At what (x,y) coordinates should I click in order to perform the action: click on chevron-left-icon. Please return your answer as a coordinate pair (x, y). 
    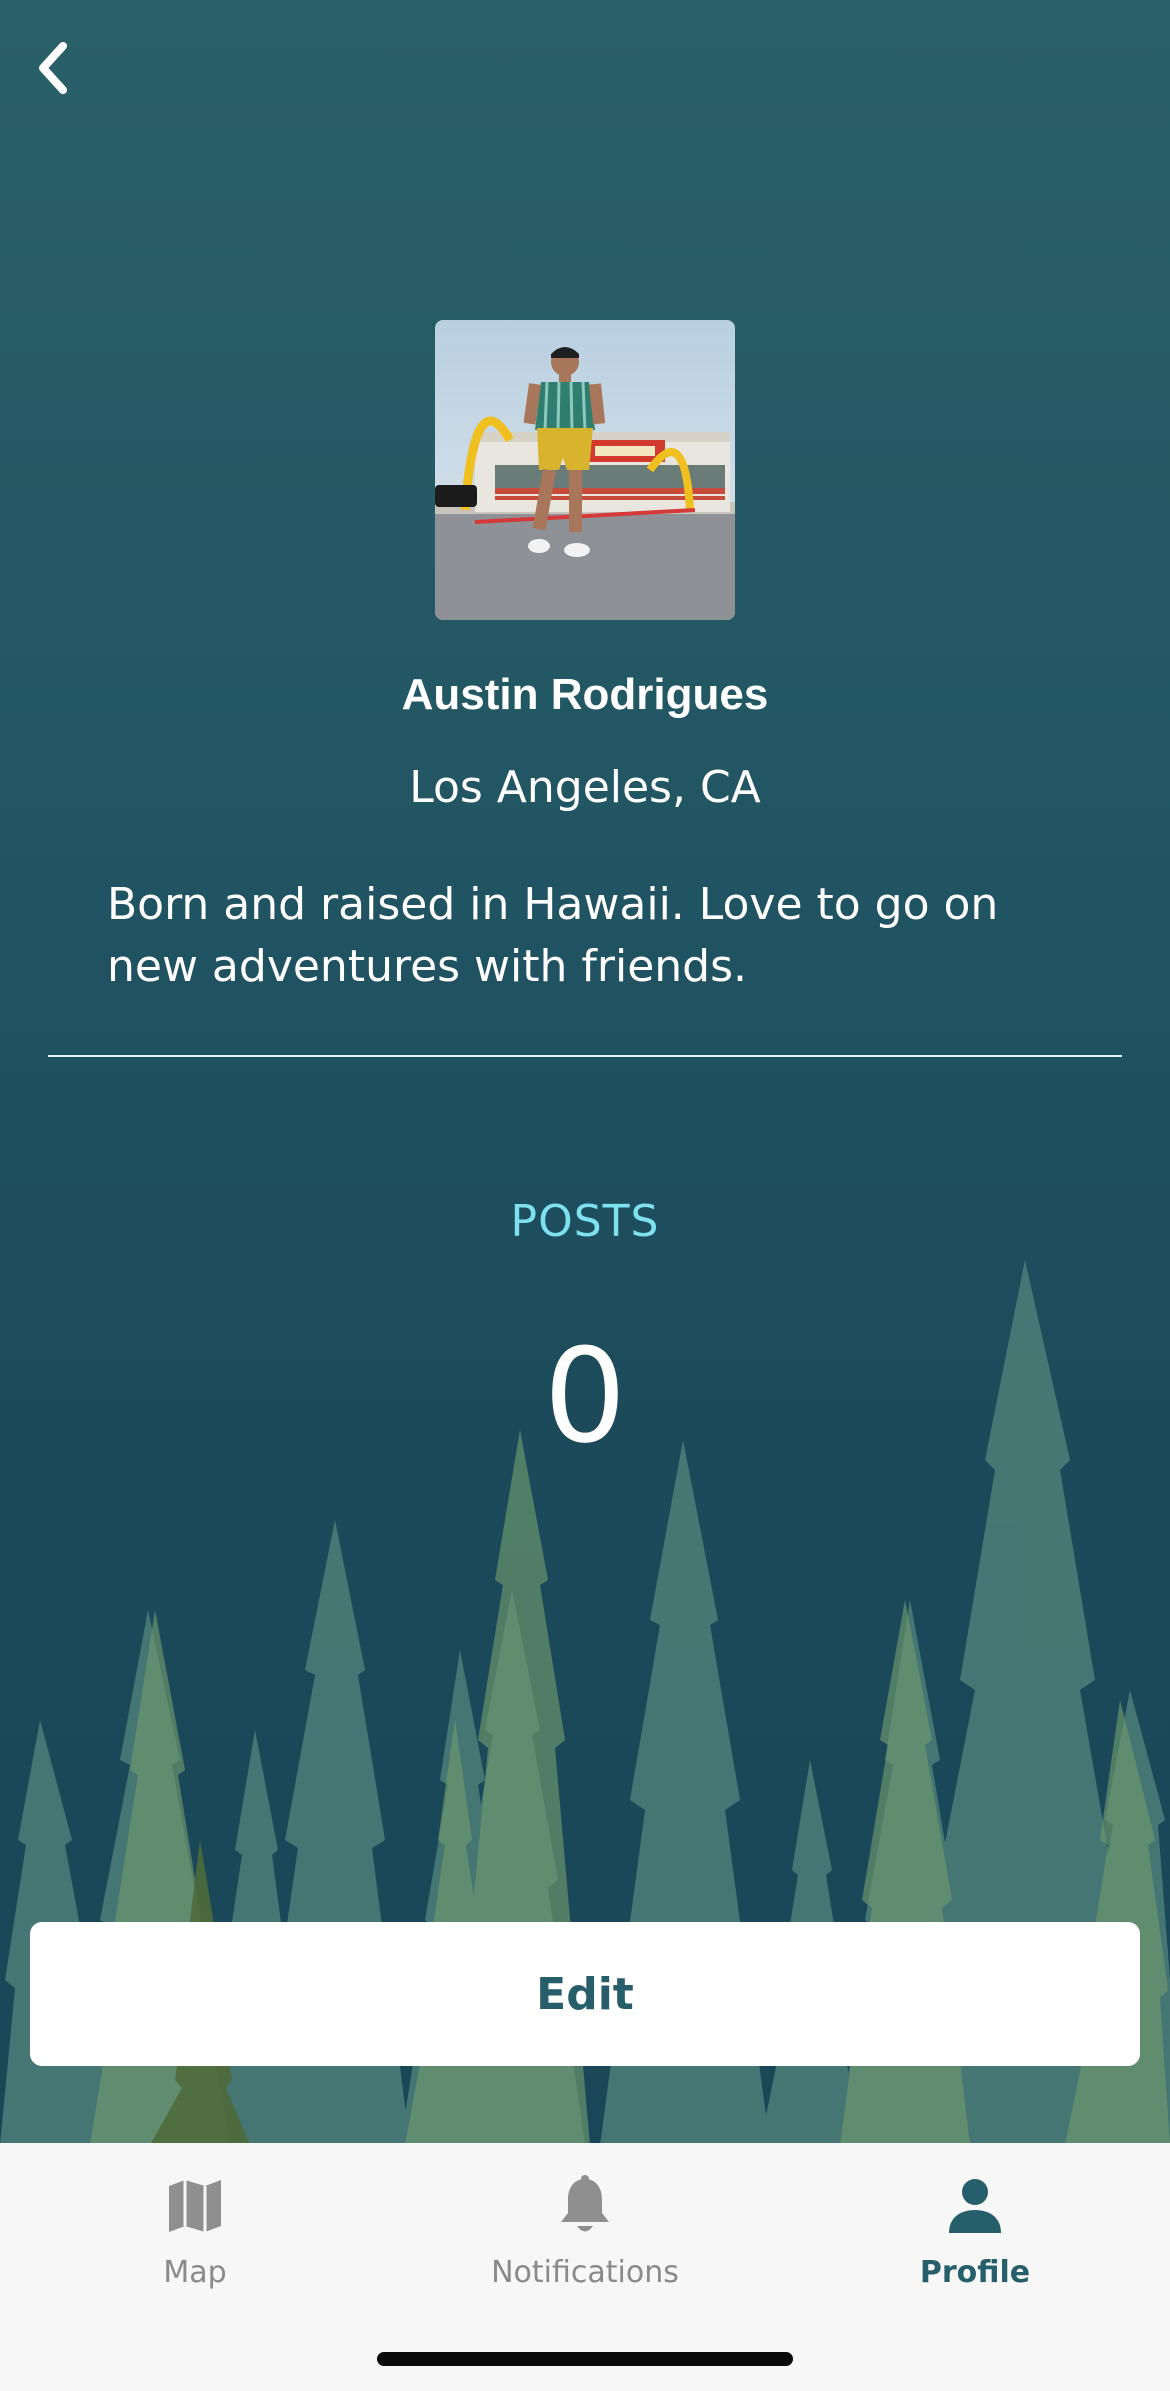
    Looking at the image, I should click on (53, 68).